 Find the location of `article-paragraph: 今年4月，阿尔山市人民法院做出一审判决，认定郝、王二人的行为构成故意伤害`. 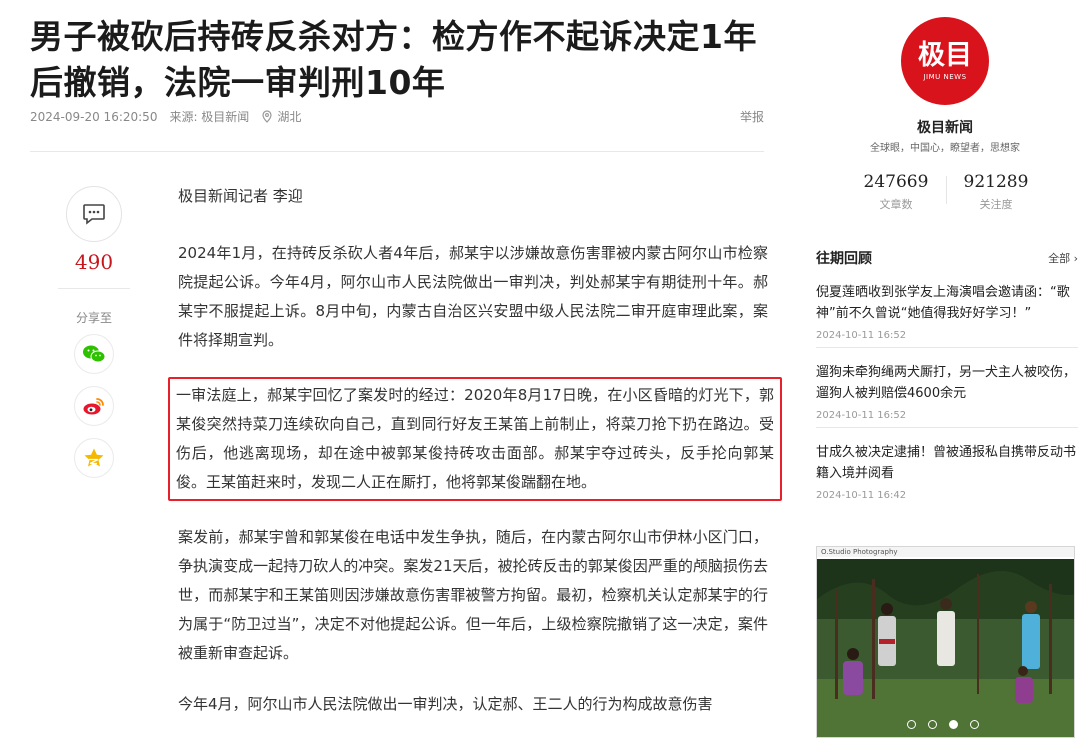

article-paragraph: 今年4月，阿尔山市人民法院做出一审判决，认定郝、王二人的行为构成故意伤害 is located at coordinates (445, 704).